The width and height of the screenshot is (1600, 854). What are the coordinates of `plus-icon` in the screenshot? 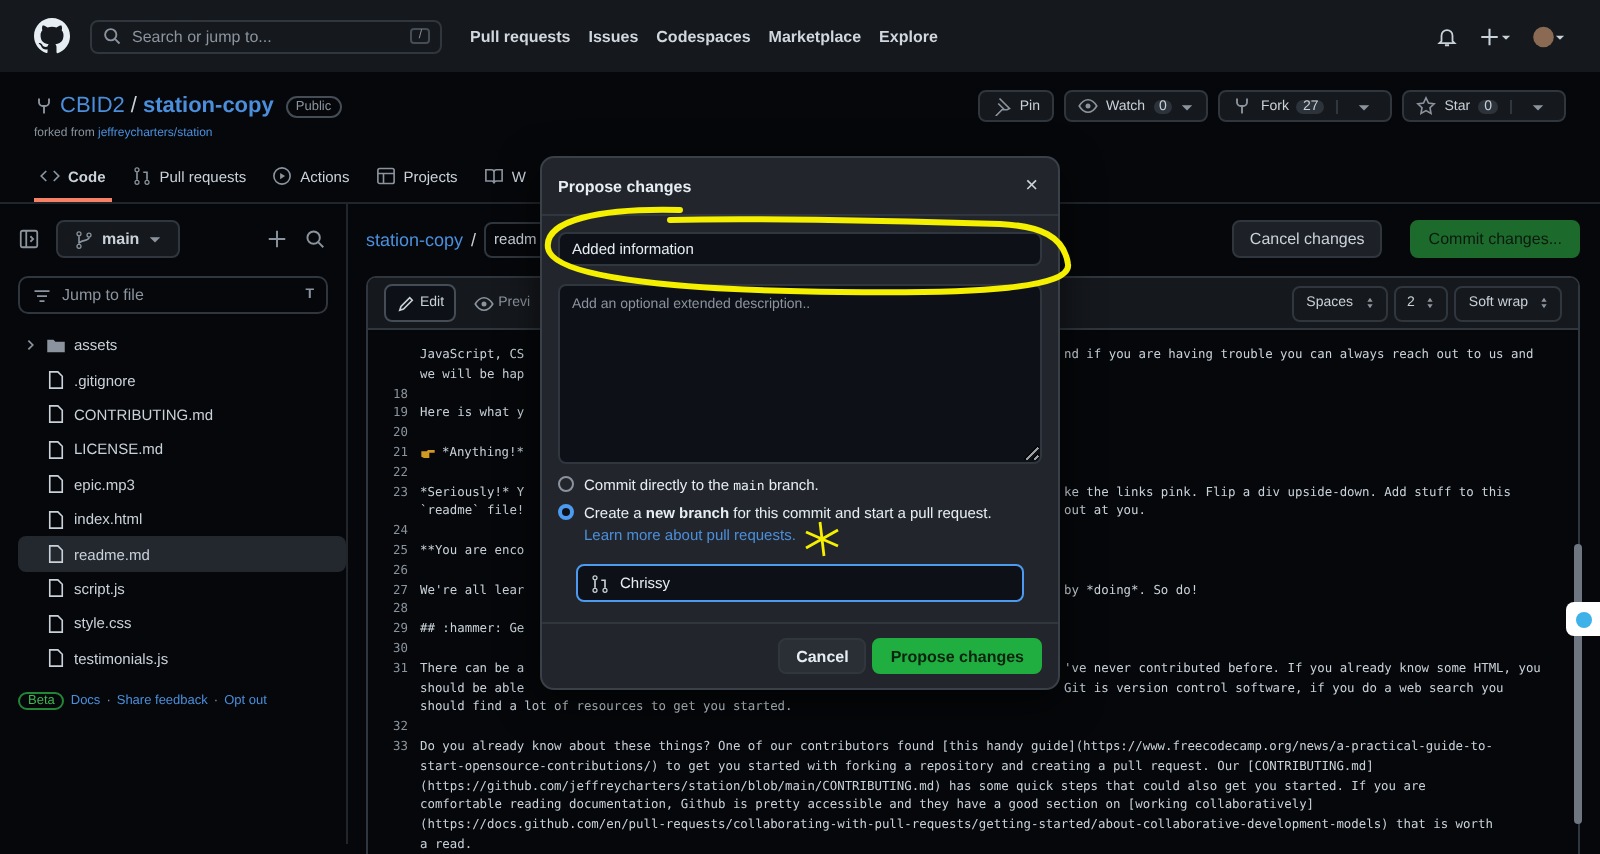 It's located at (277, 239).